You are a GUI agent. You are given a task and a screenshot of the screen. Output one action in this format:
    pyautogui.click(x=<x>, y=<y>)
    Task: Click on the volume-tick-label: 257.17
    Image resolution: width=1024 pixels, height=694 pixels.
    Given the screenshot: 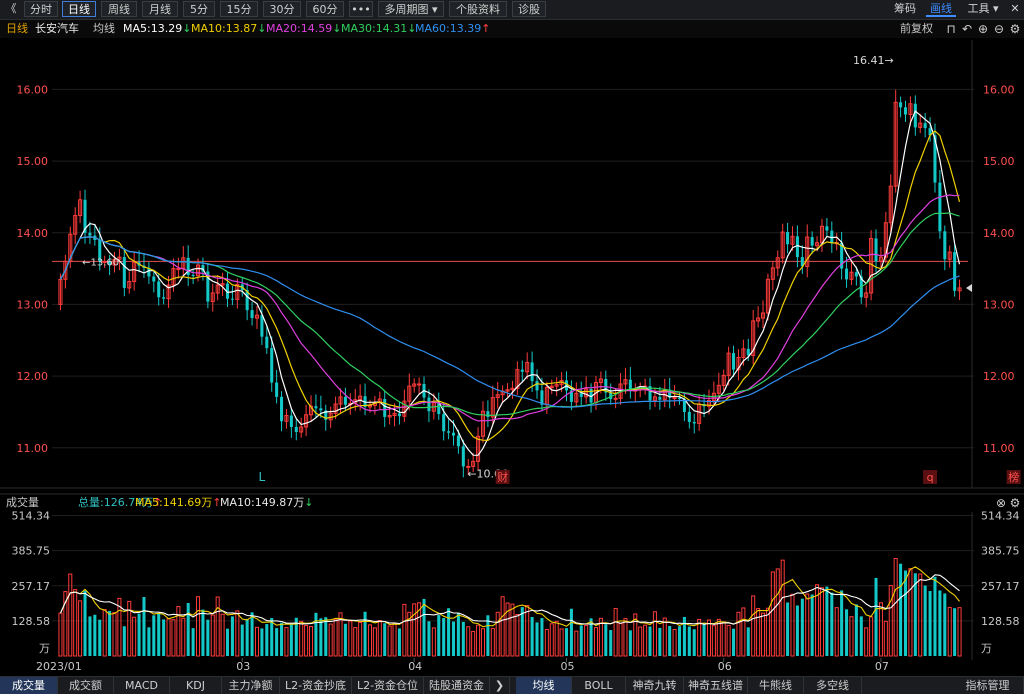 What is the action you would take?
    pyautogui.click(x=1000, y=586)
    